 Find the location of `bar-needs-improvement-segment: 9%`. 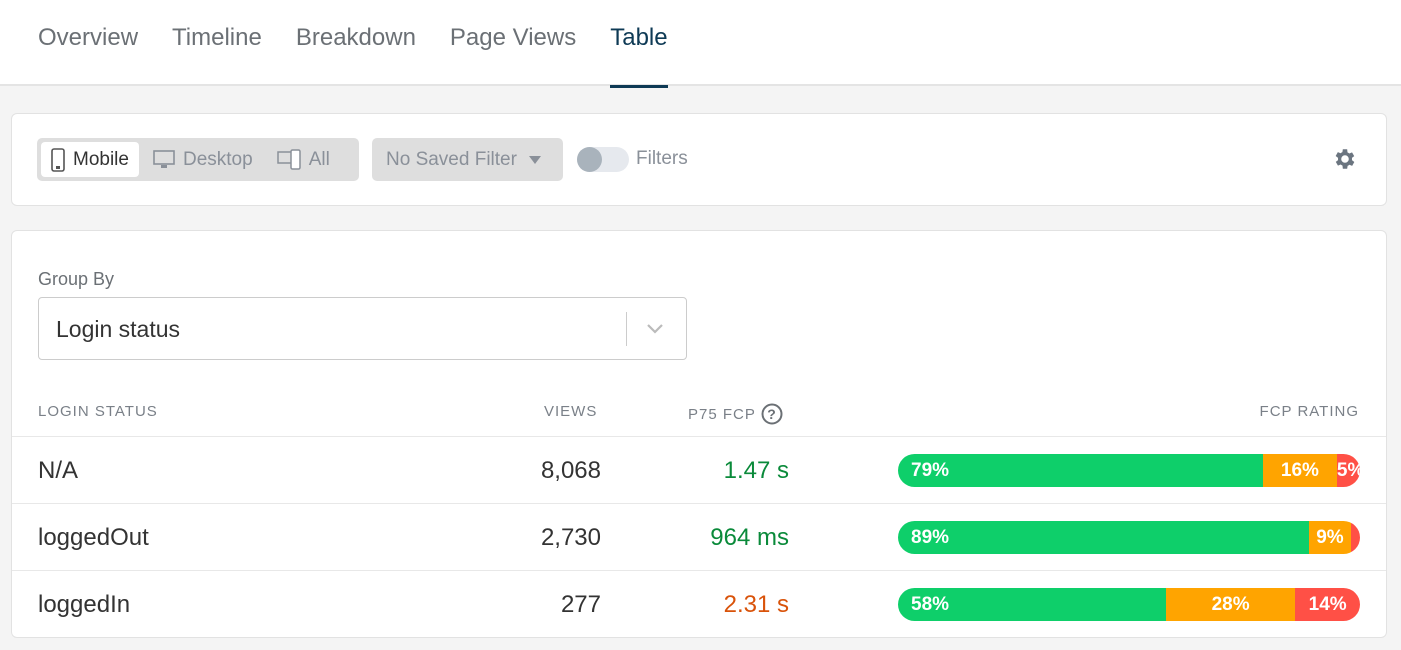

bar-needs-improvement-segment: 9% is located at coordinates (1330, 537).